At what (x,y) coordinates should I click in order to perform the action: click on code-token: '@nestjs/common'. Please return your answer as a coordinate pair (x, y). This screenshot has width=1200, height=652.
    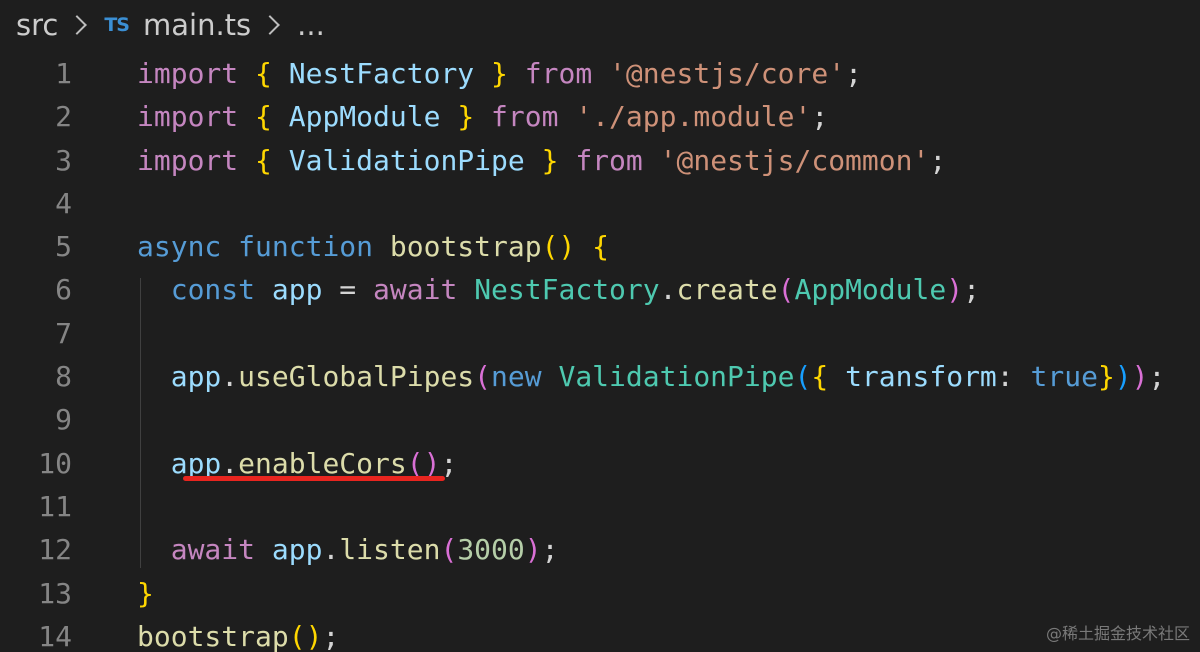
    Looking at the image, I should click on (794, 160).